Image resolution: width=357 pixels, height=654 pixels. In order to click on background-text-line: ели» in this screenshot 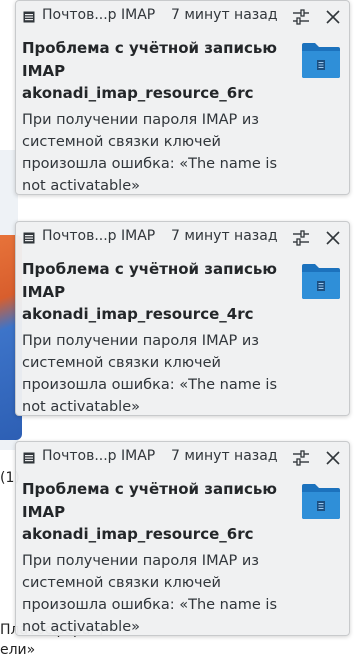, I will do `click(18, 648)`.